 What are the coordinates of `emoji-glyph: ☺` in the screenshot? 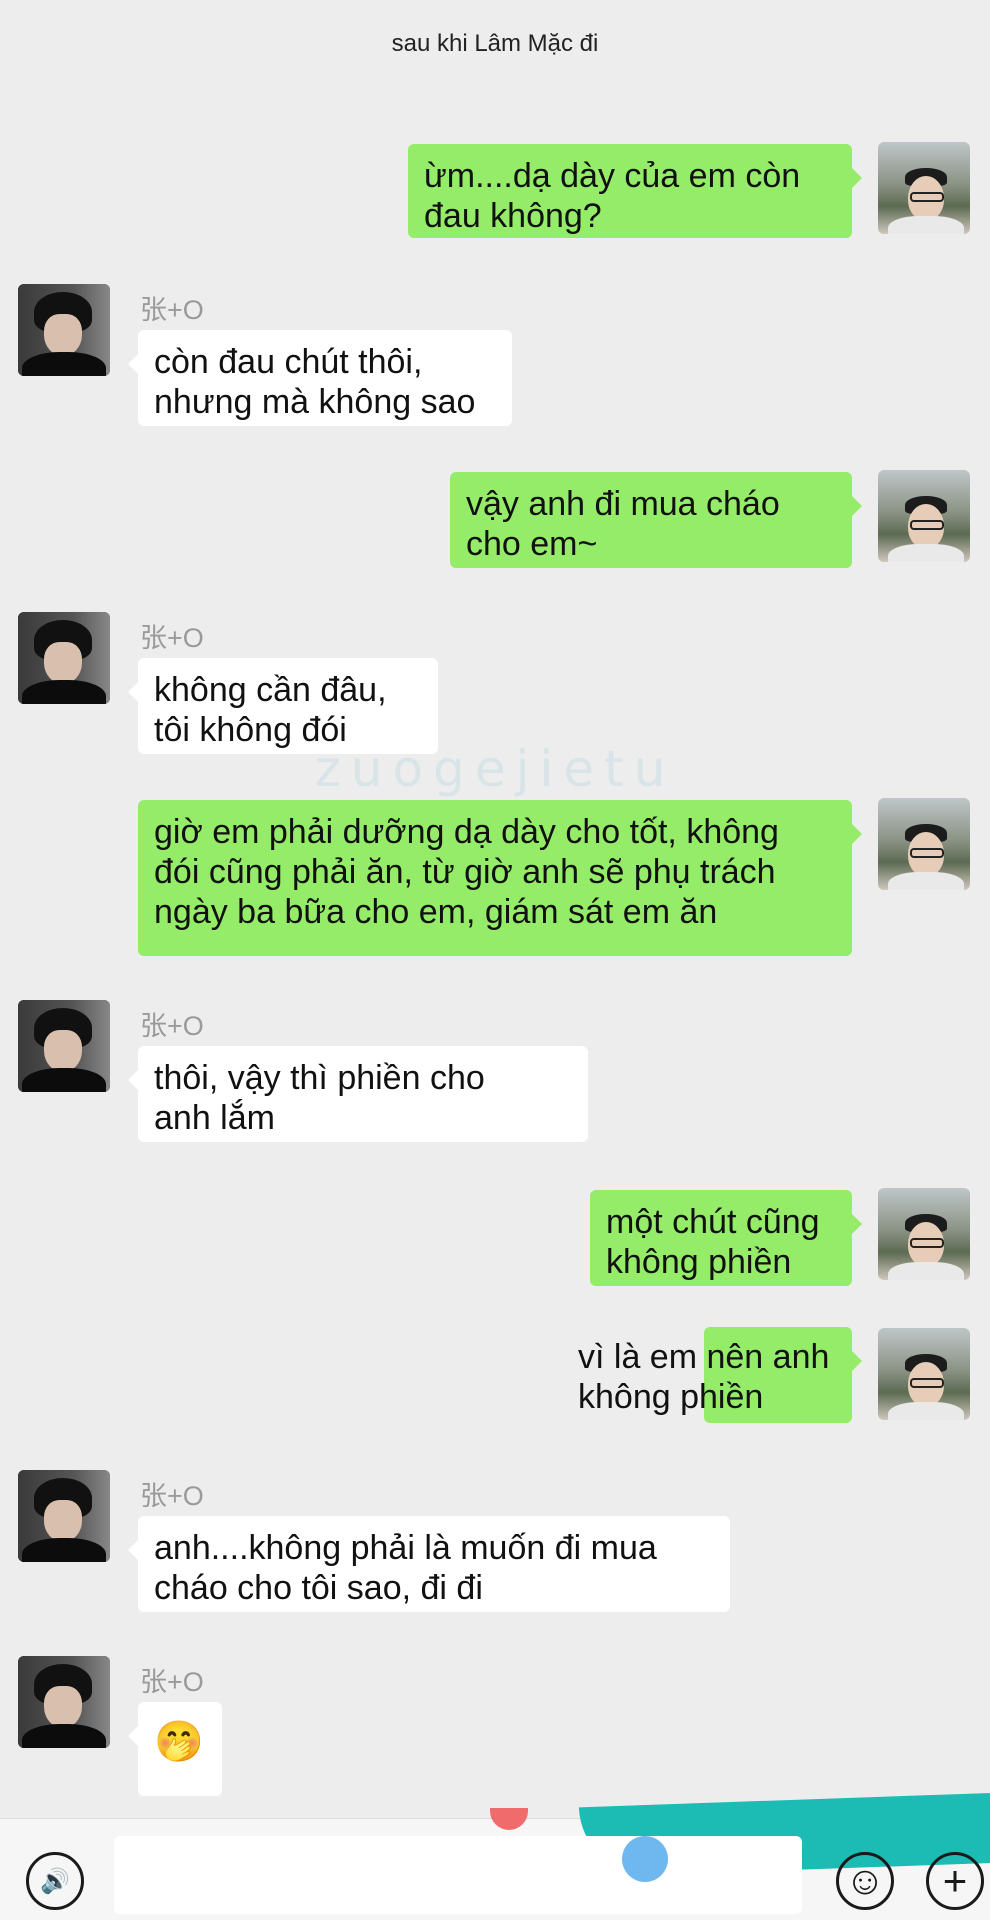 It's located at (865, 1881).